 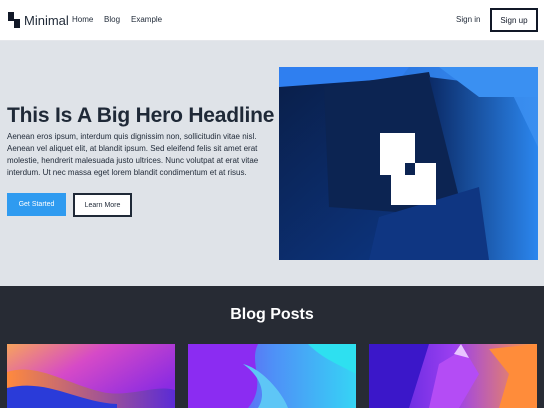 What do you see at coordinates (272, 314) in the screenshot?
I see `blog-heading: Blog Posts` at bounding box center [272, 314].